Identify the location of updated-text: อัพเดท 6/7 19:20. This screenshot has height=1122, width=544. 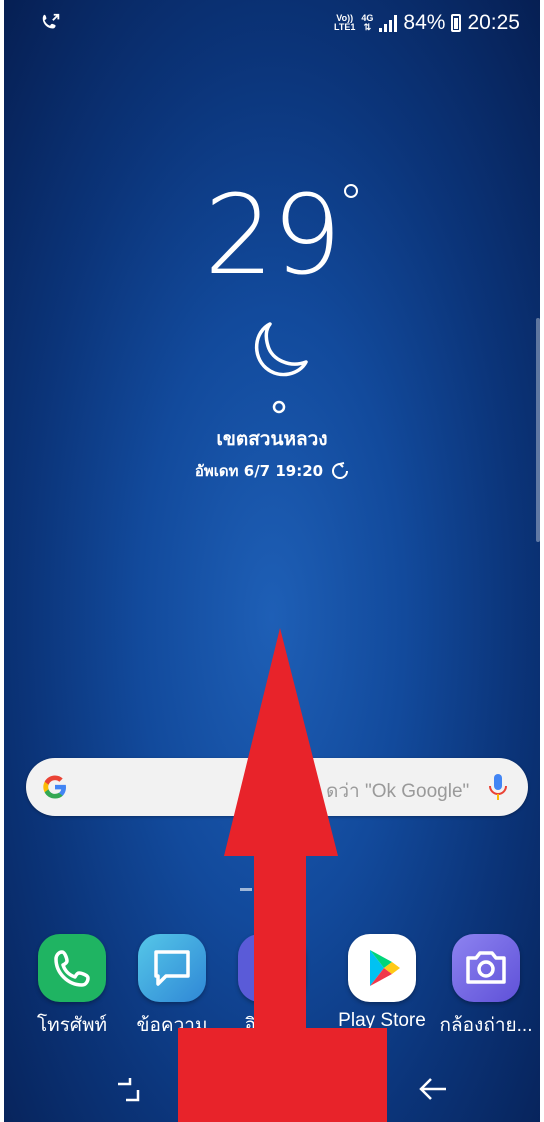
(259, 471).